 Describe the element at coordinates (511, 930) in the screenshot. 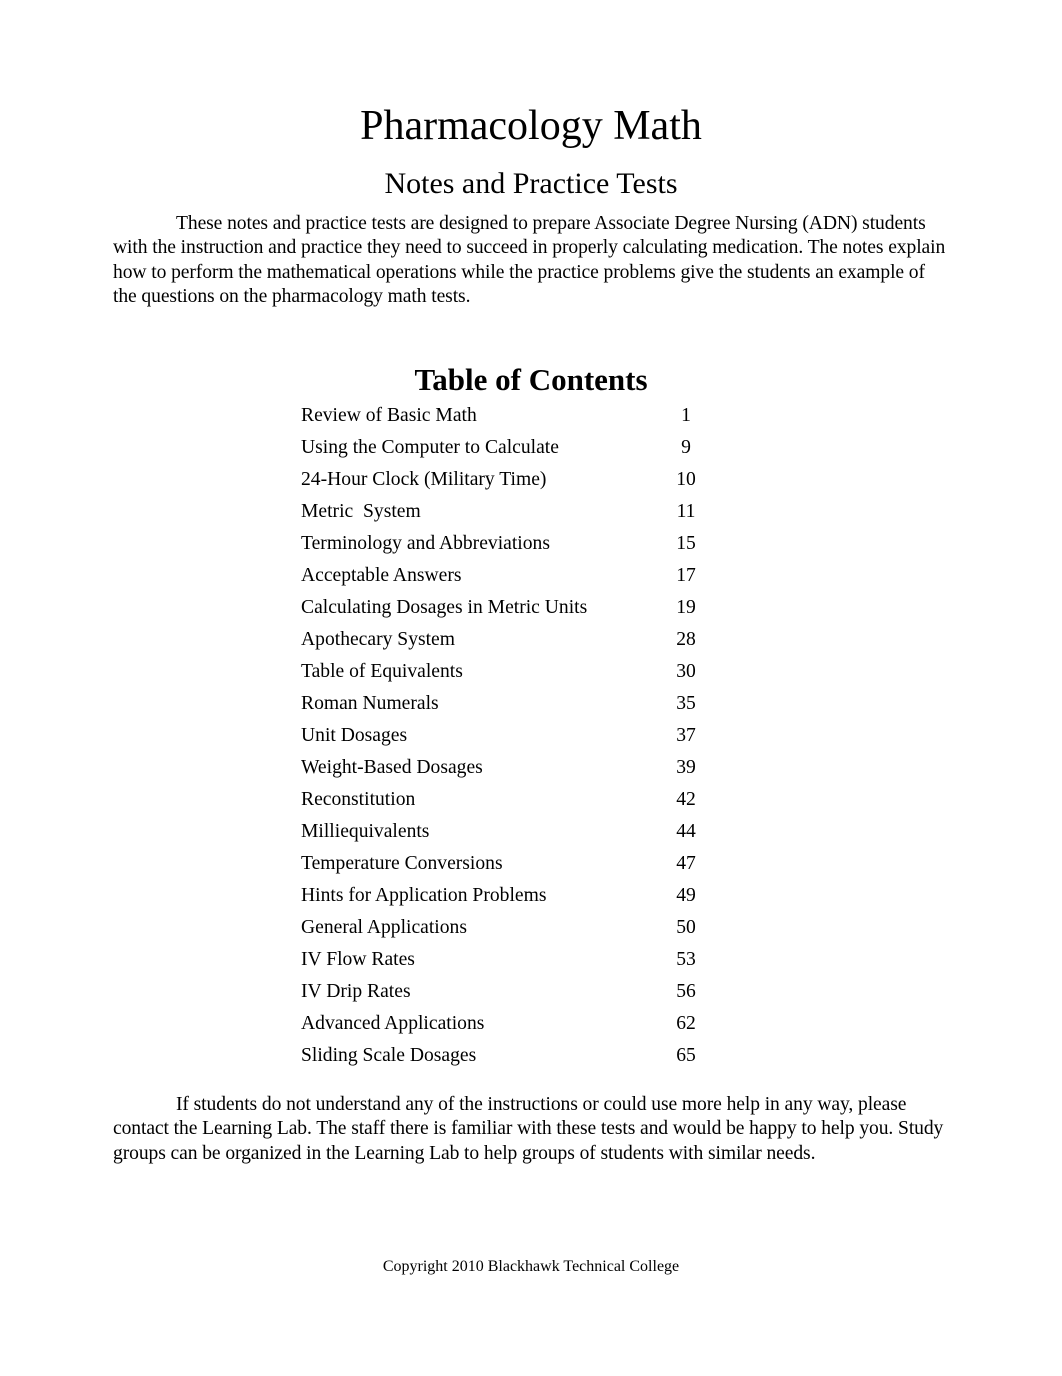

I see `toc-entry: General Applications 50` at that location.